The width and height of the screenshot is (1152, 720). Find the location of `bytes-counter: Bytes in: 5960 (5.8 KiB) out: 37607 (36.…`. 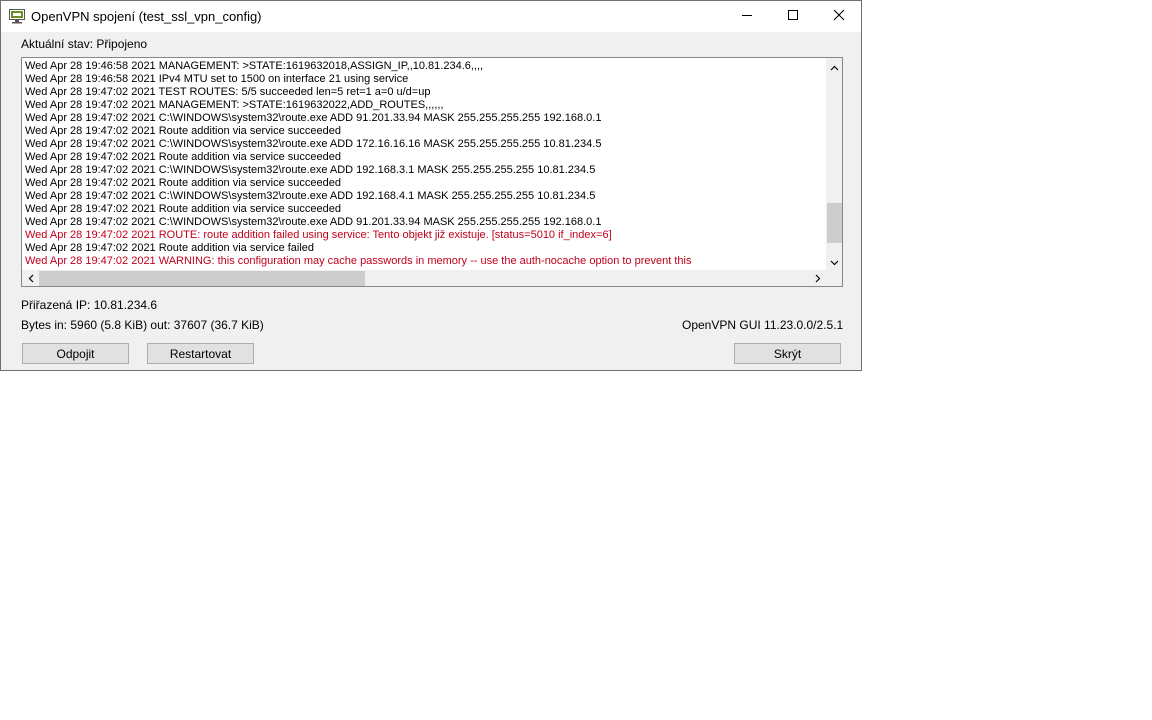

bytes-counter: Bytes in: 5960 (5.8 KiB) out: 37607 (36.… is located at coordinates (142, 325).